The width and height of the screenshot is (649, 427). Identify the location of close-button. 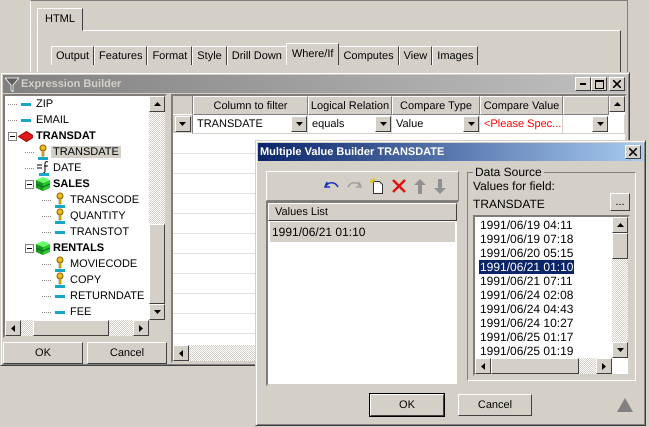
(633, 152).